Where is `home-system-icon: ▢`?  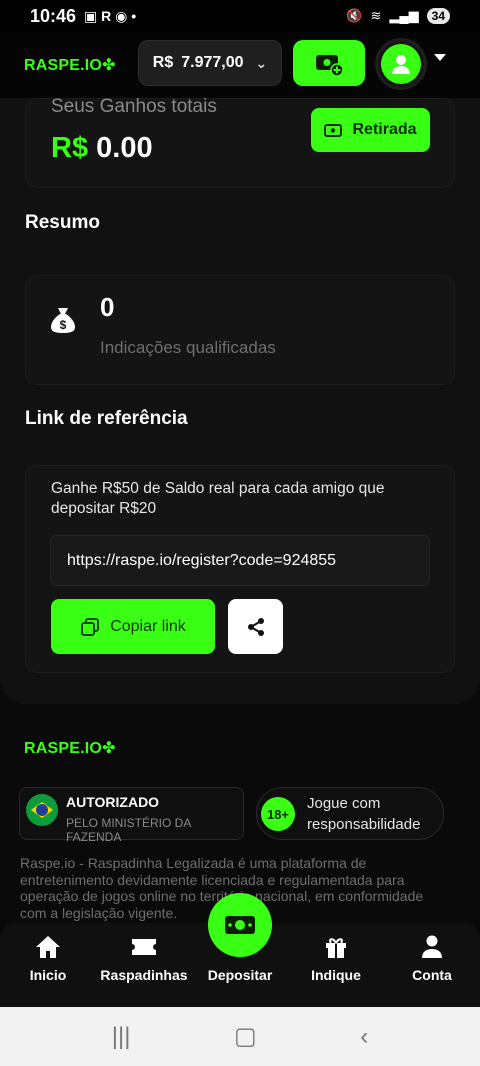 home-system-icon: ▢ is located at coordinates (245, 1036).